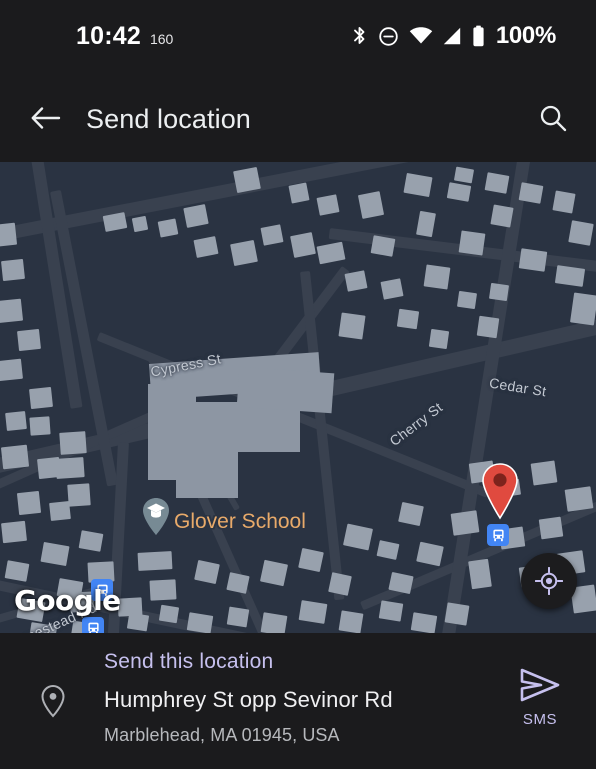  I want to click on school-poi-label: Glover School, so click(240, 521).